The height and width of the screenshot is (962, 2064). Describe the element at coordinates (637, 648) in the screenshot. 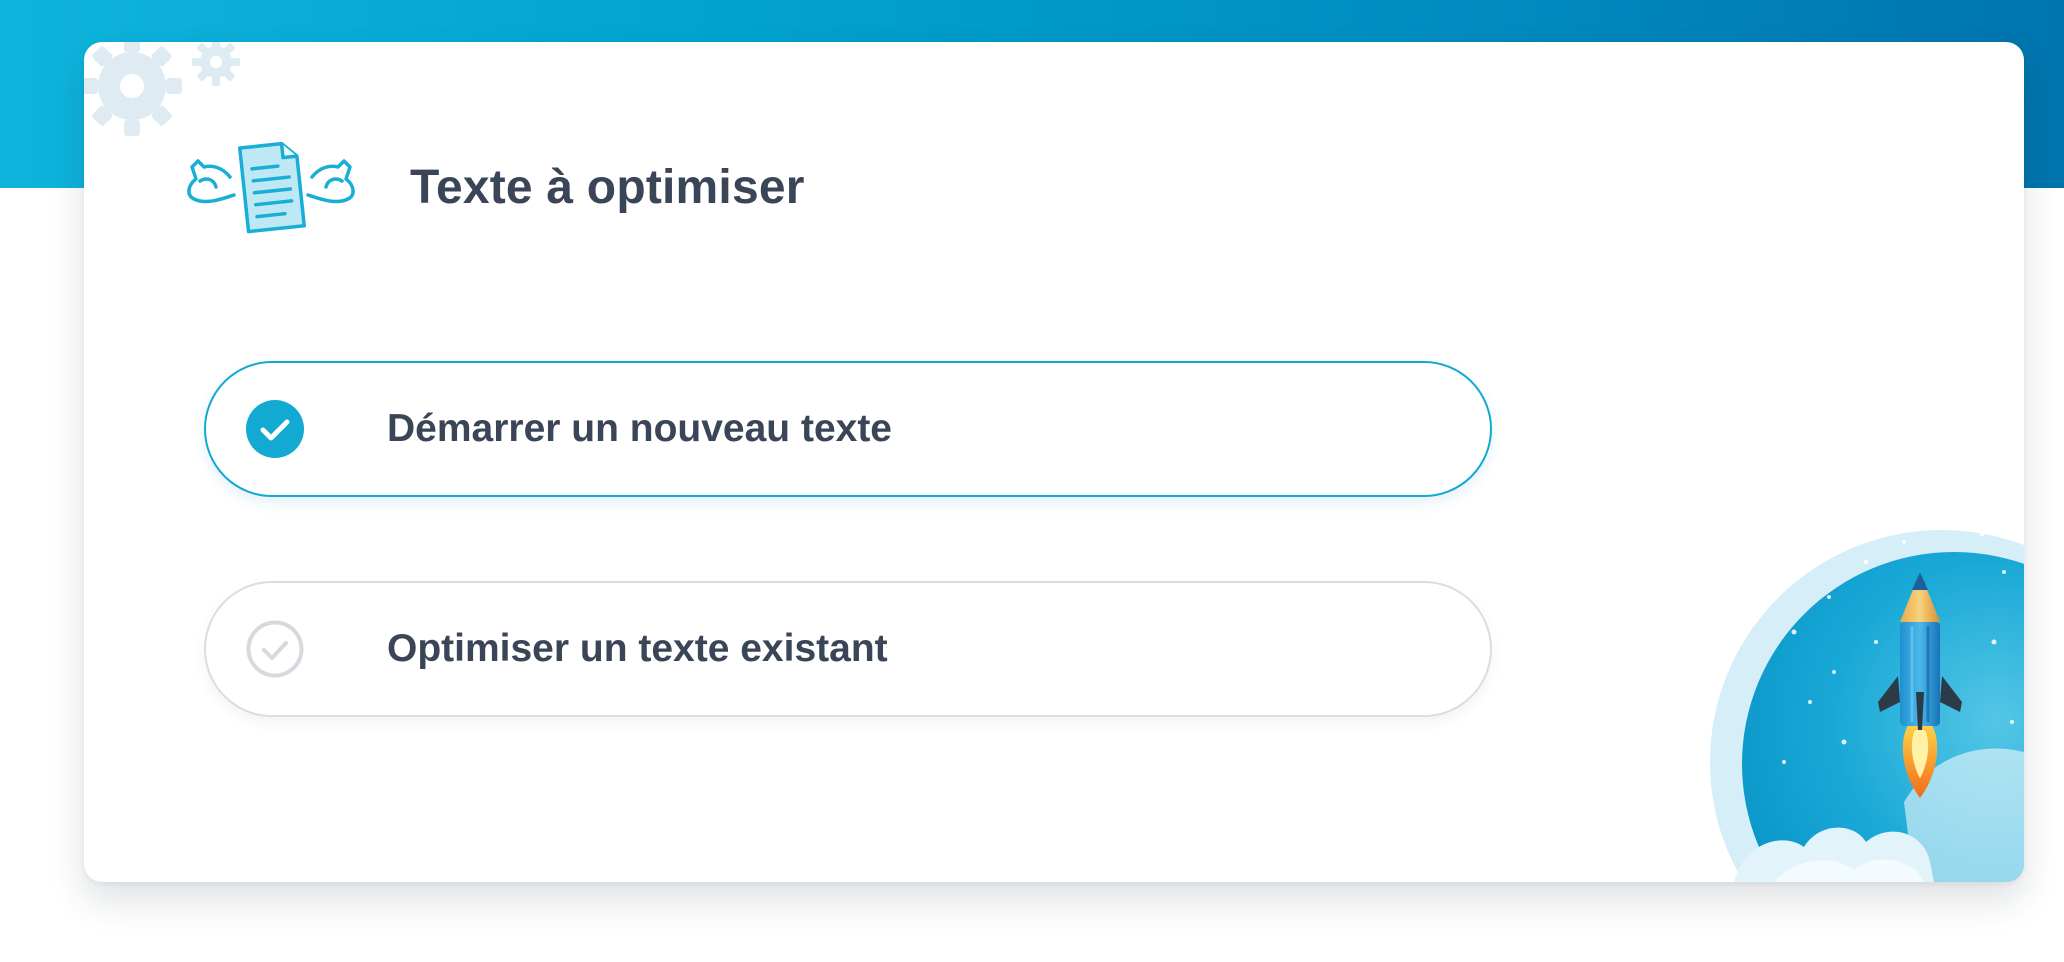

I see `option-label: Optimiser un texte existant` at that location.